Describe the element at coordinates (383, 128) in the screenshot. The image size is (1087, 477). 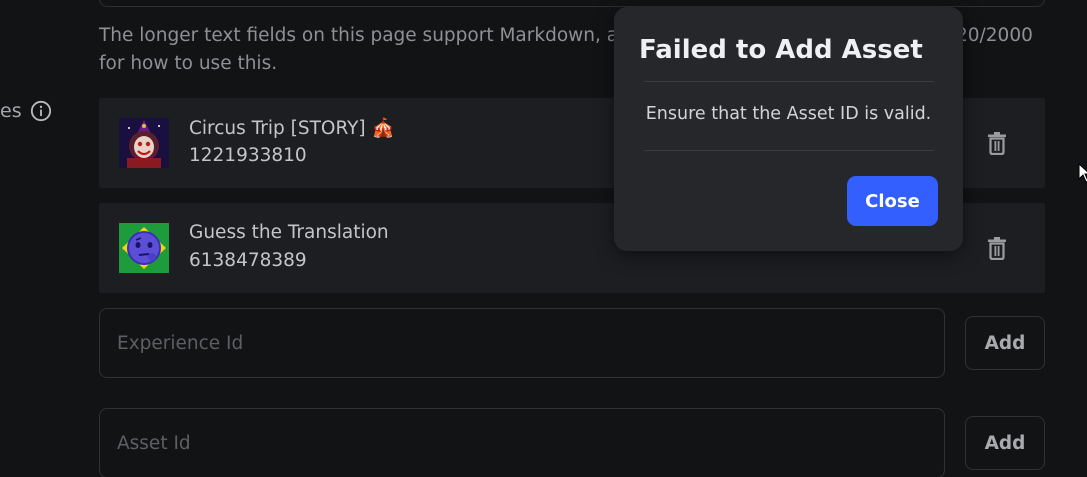
I see `circus-tent-icon: 🎪` at that location.